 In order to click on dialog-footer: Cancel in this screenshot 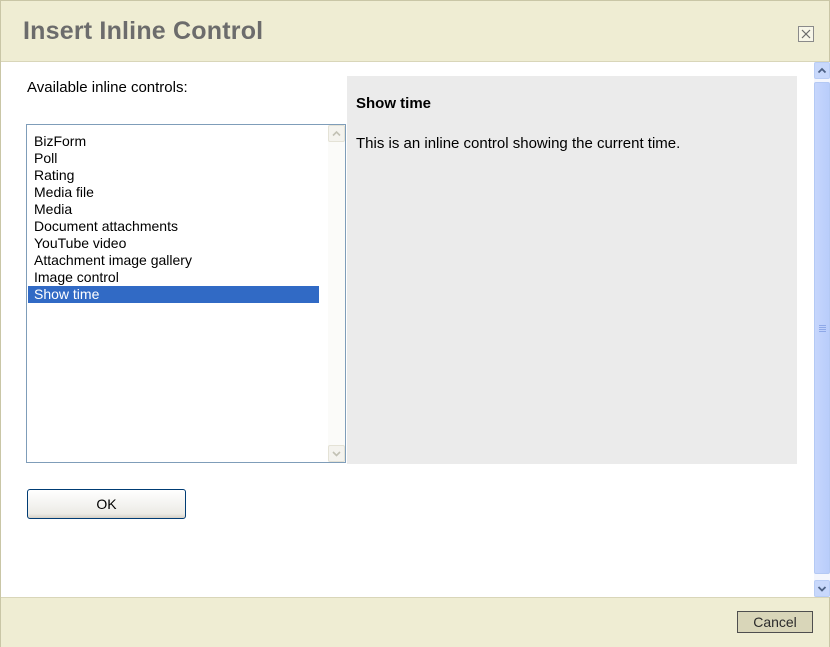, I will do `click(415, 622)`.